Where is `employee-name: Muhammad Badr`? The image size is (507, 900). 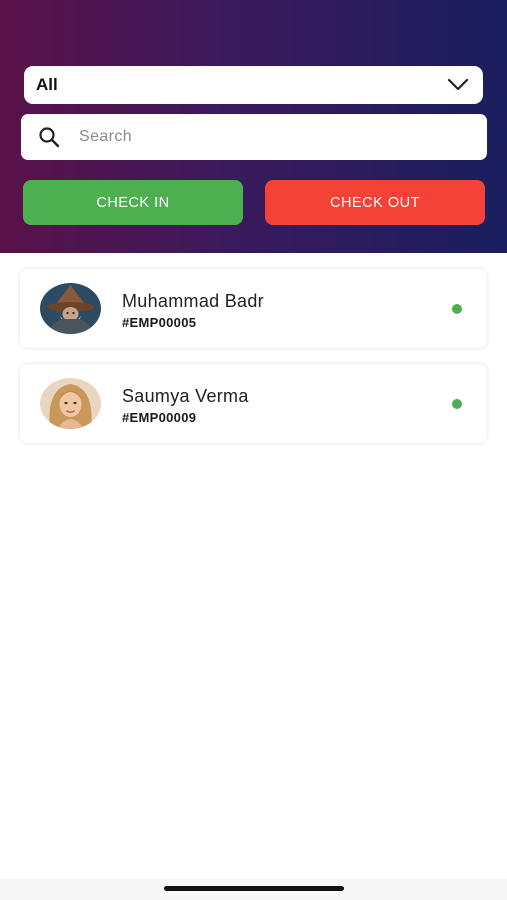
employee-name: Muhammad Badr is located at coordinates (193, 301).